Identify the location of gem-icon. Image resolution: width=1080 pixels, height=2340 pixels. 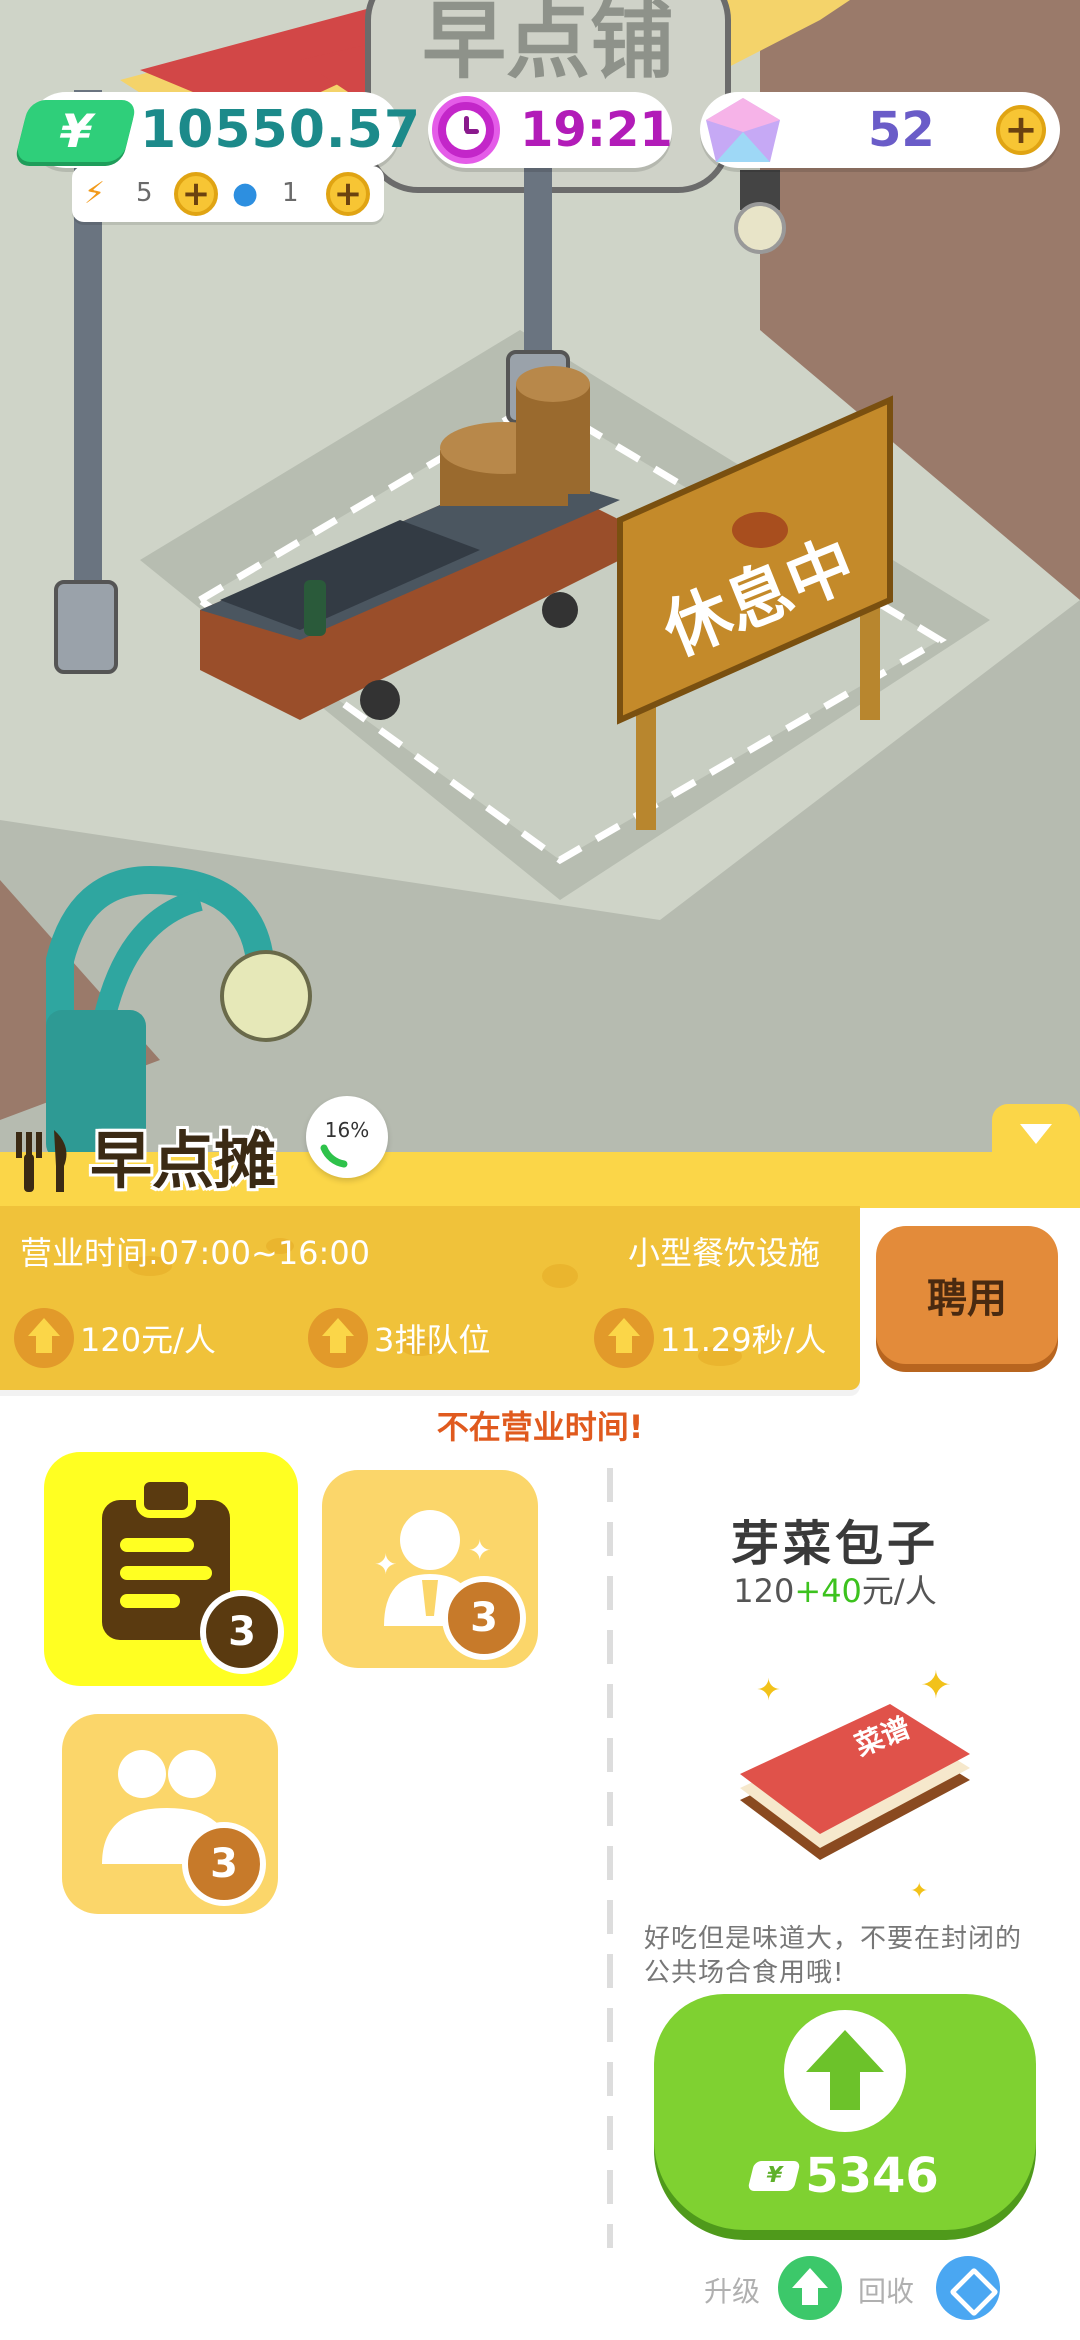
(743, 130).